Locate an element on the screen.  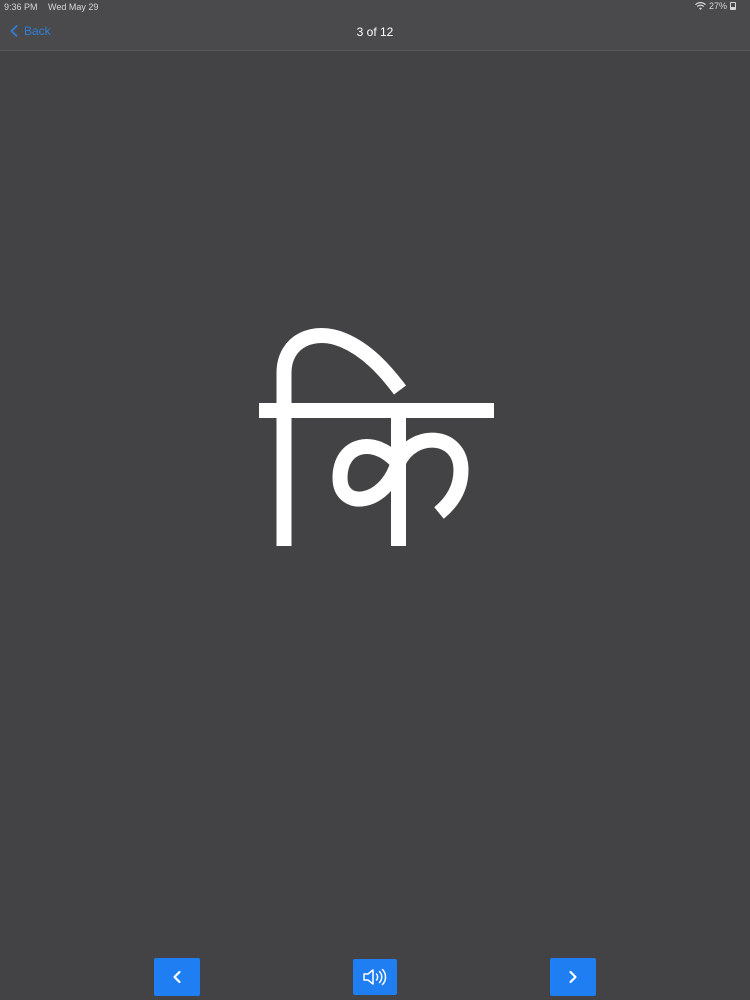
status-bar: 9:36 PM Wed May 29 27% is located at coordinates (375, 7).